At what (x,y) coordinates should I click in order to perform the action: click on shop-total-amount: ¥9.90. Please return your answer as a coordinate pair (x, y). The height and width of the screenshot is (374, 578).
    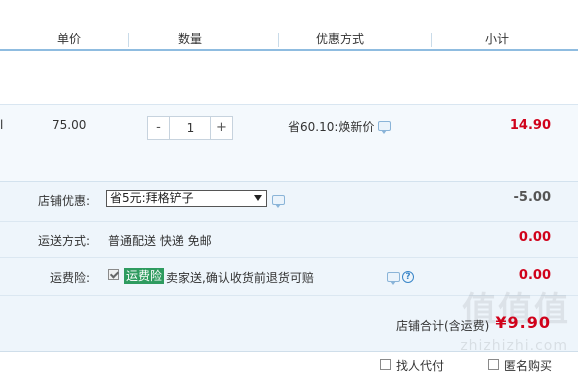
    Looking at the image, I should click on (523, 322).